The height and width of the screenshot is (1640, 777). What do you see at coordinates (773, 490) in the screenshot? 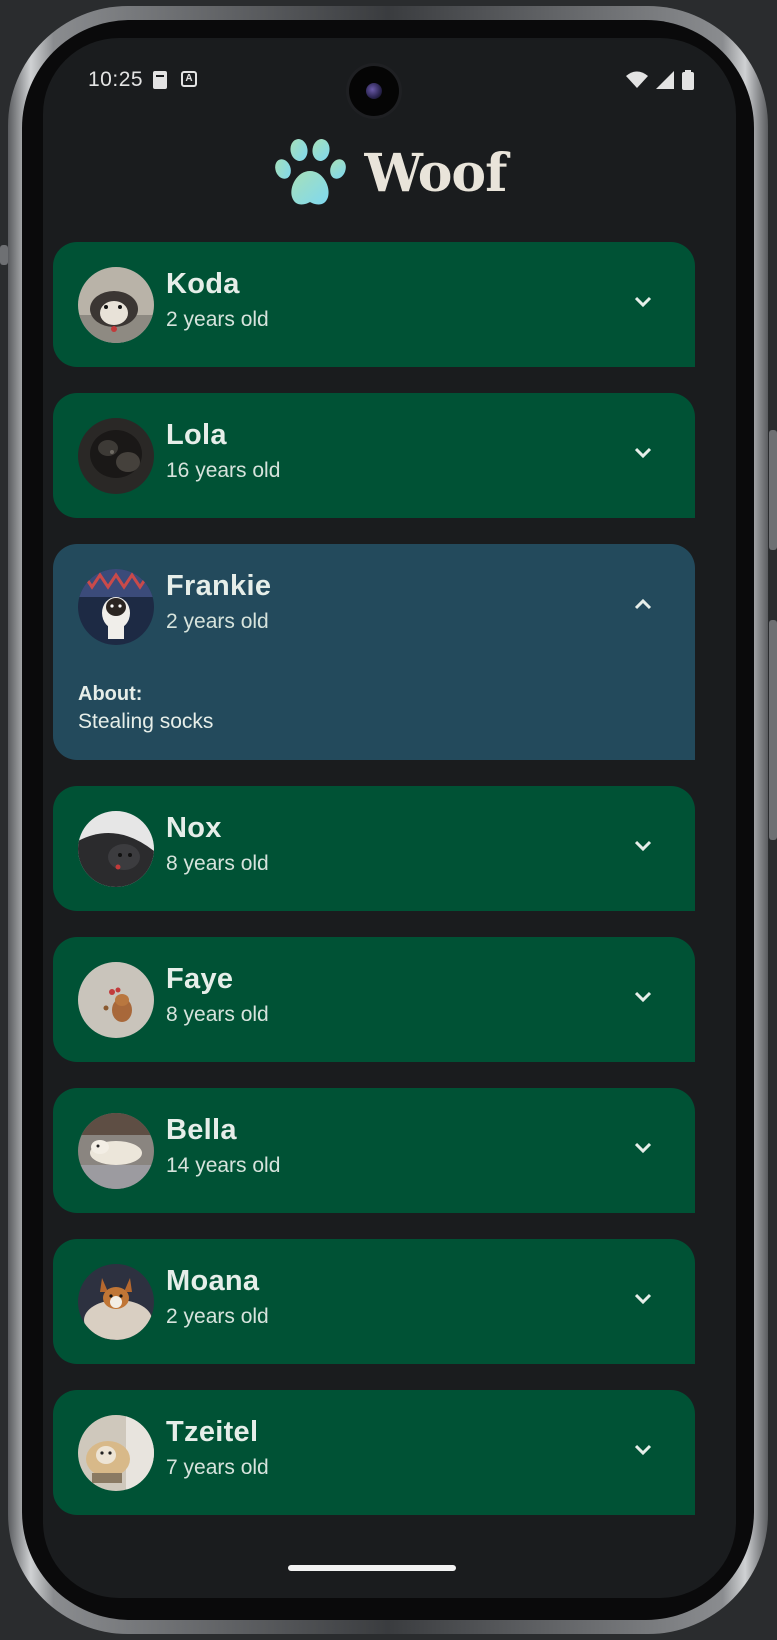
I see `power-button` at bounding box center [773, 490].